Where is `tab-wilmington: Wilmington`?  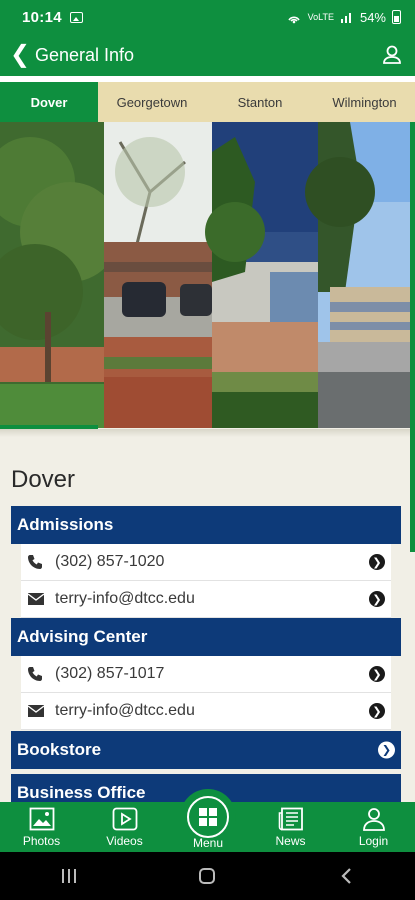
tab-wilmington: Wilmington is located at coordinates (364, 102).